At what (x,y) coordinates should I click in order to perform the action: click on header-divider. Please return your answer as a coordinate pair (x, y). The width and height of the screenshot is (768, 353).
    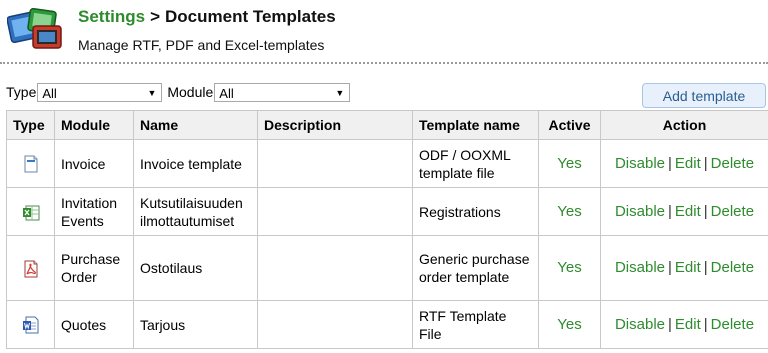
    Looking at the image, I should click on (384, 63).